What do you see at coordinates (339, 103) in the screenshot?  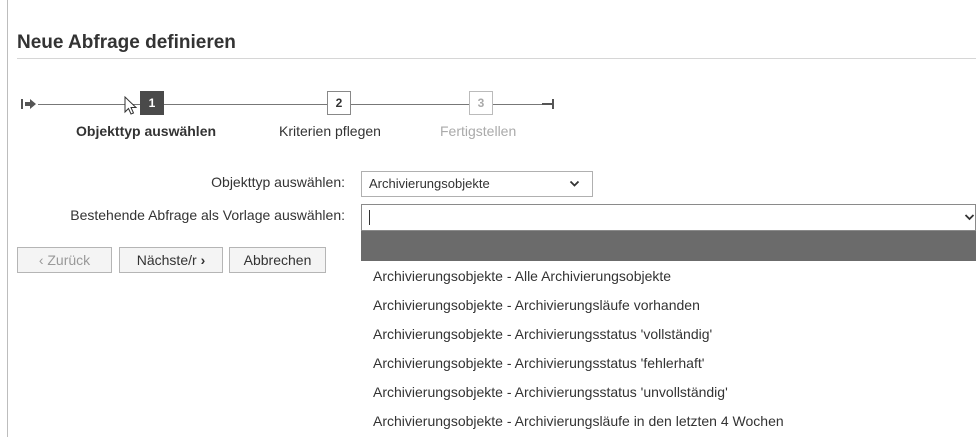 I see `wizard-step-2: 2` at bounding box center [339, 103].